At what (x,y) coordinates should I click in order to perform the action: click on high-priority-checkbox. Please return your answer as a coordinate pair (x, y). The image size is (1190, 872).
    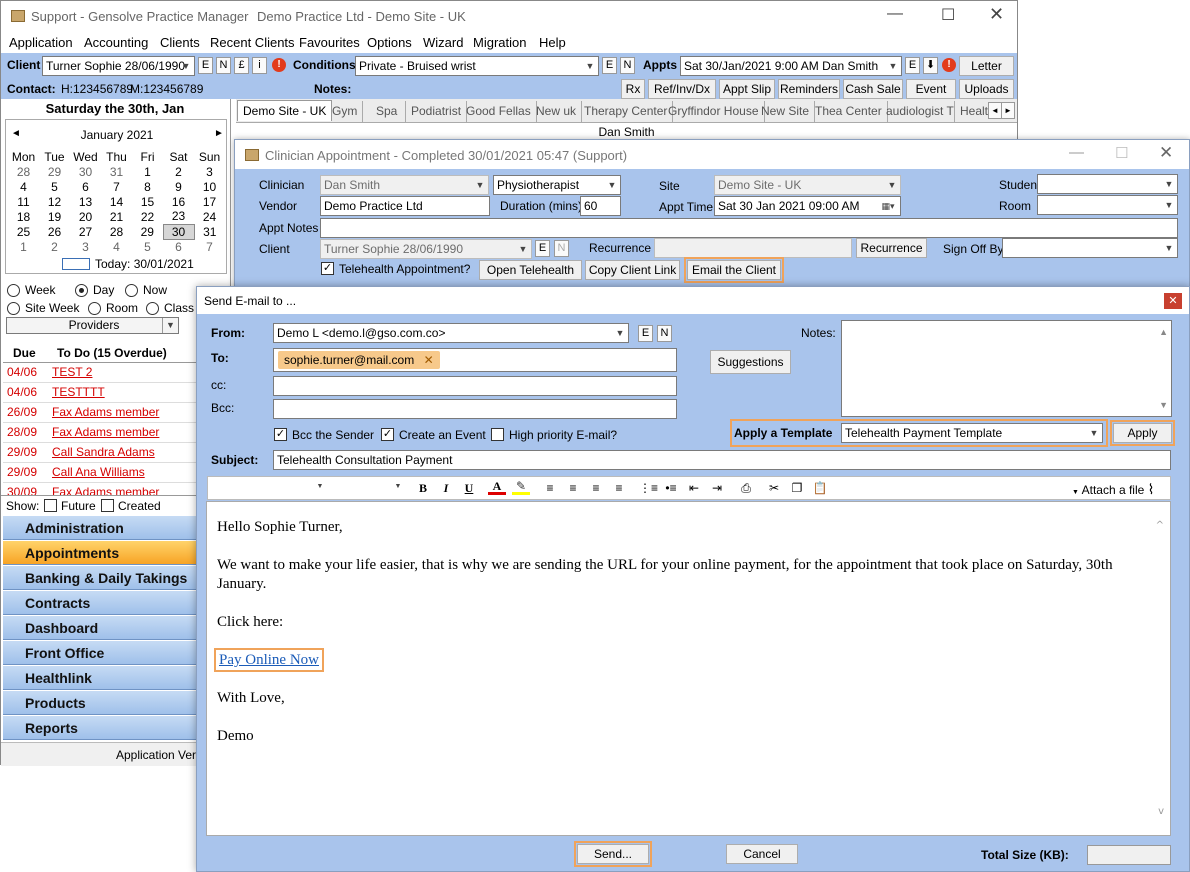
    Looking at the image, I should click on (497, 434).